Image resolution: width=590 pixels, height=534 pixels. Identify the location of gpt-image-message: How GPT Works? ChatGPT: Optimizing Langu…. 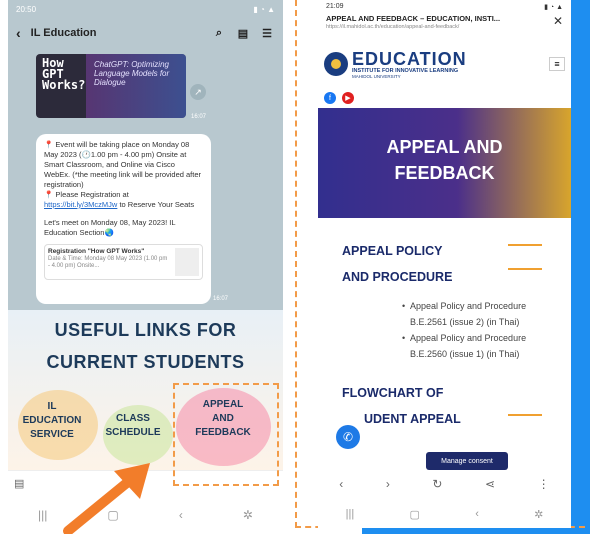
(111, 86).